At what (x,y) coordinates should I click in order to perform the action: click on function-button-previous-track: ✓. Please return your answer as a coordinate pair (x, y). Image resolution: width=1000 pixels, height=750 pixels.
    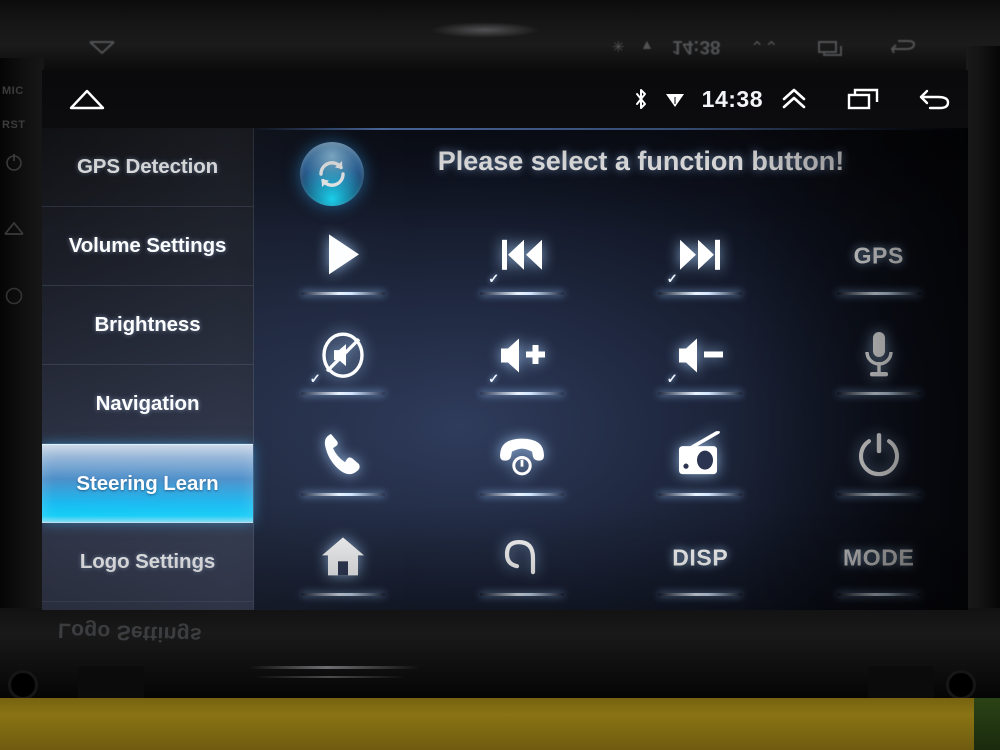
    Looking at the image, I should click on (522, 258).